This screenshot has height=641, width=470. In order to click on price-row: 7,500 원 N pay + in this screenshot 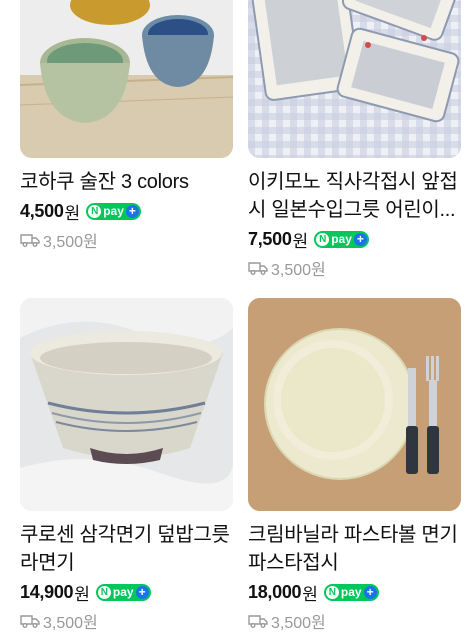, I will do `click(354, 239)`.